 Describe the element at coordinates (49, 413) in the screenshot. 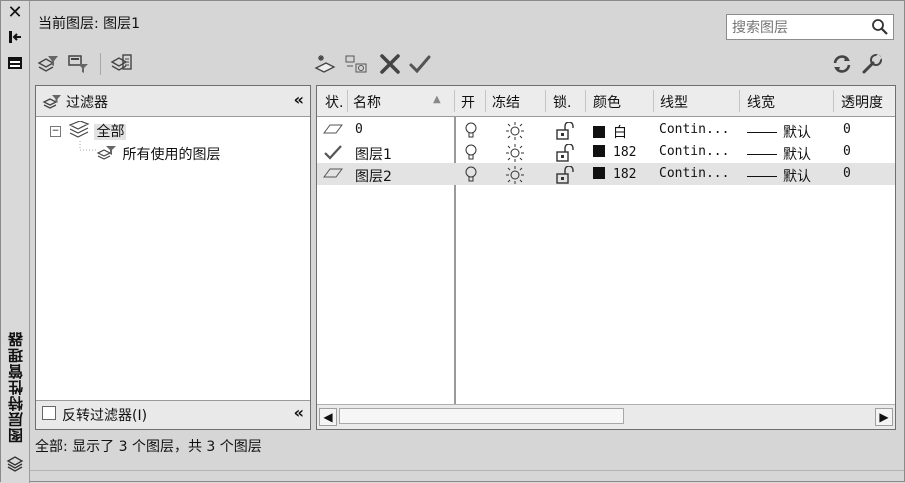

I see `invert-filter-checkbox` at that location.